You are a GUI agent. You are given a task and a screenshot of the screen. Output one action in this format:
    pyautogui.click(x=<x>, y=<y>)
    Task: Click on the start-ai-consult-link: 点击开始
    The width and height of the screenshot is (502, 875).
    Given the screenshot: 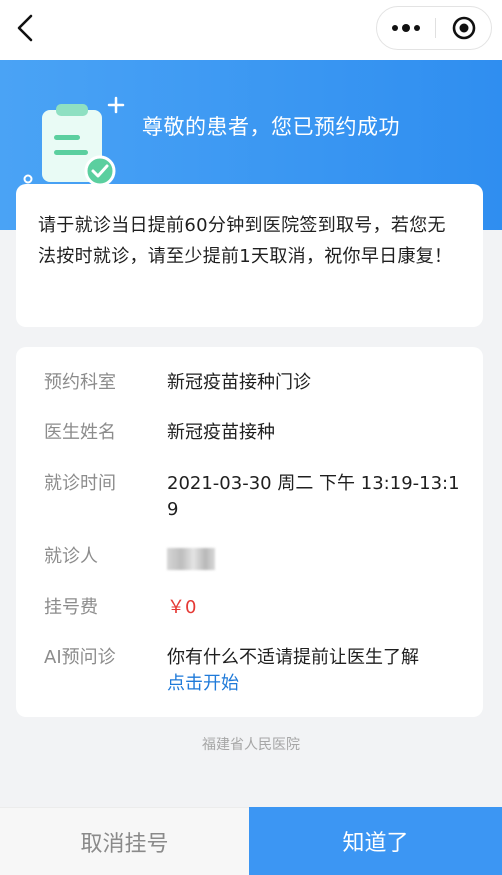 What is the action you would take?
    pyautogui.click(x=315, y=684)
    